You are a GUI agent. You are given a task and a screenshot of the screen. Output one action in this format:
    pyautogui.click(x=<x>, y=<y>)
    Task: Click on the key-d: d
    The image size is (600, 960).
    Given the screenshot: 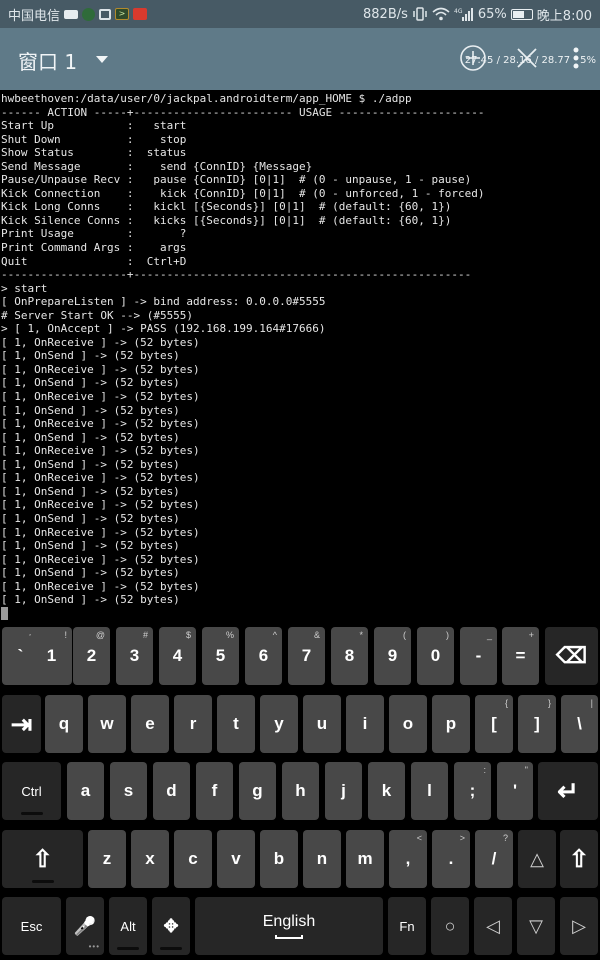 What is the action you would take?
    pyautogui.click(x=171, y=791)
    